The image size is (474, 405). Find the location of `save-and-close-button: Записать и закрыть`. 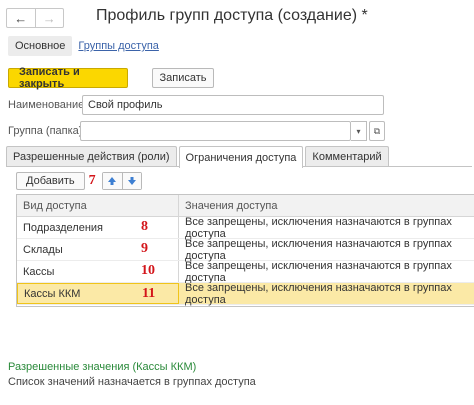

save-and-close-button: Записать и закрыть is located at coordinates (68, 78).